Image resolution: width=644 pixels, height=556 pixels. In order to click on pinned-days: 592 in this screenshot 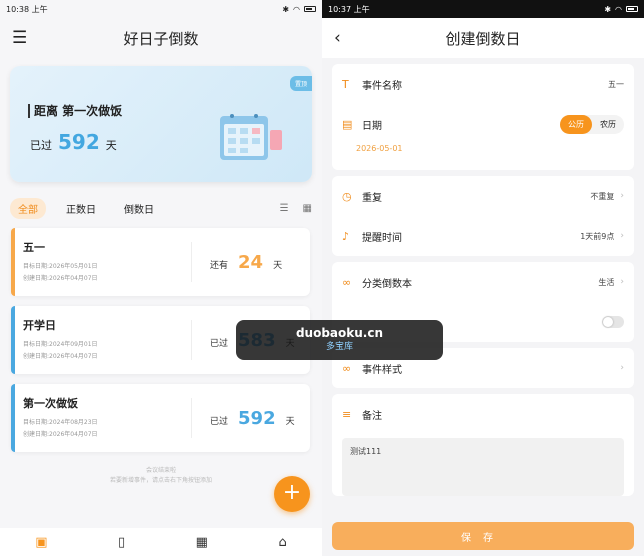, I will do `click(79, 142)`.